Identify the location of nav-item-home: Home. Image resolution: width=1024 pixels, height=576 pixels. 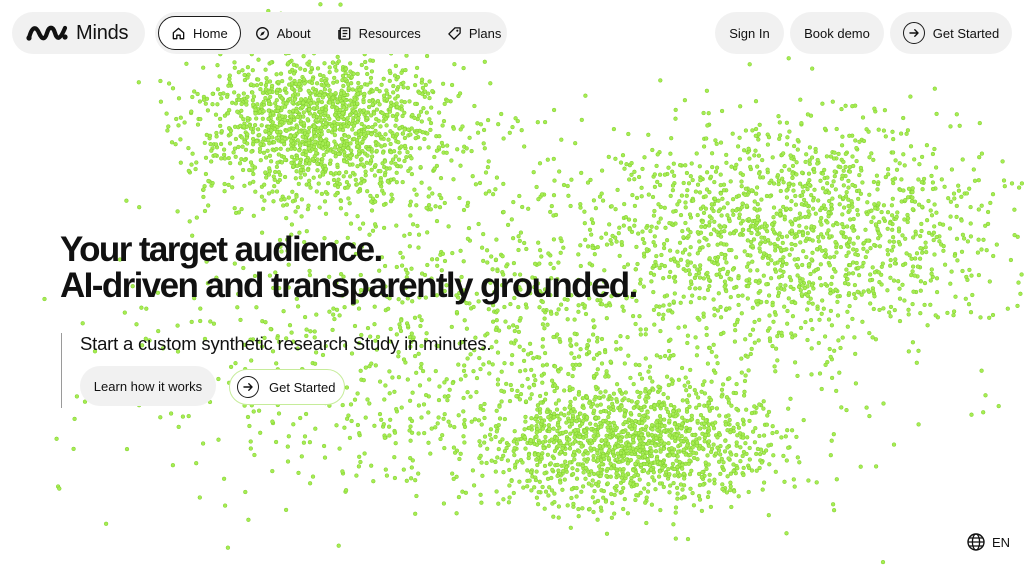
(199, 33).